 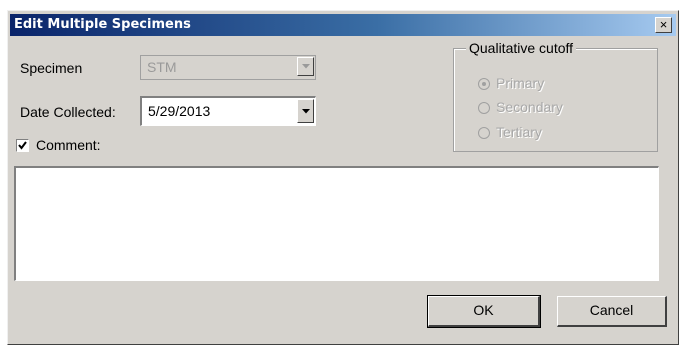 What do you see at coordinates (343, 25) in the screenshot?
I see `title-bar: Edit Multiple Specimens ×` at bounding box center [343, 25].